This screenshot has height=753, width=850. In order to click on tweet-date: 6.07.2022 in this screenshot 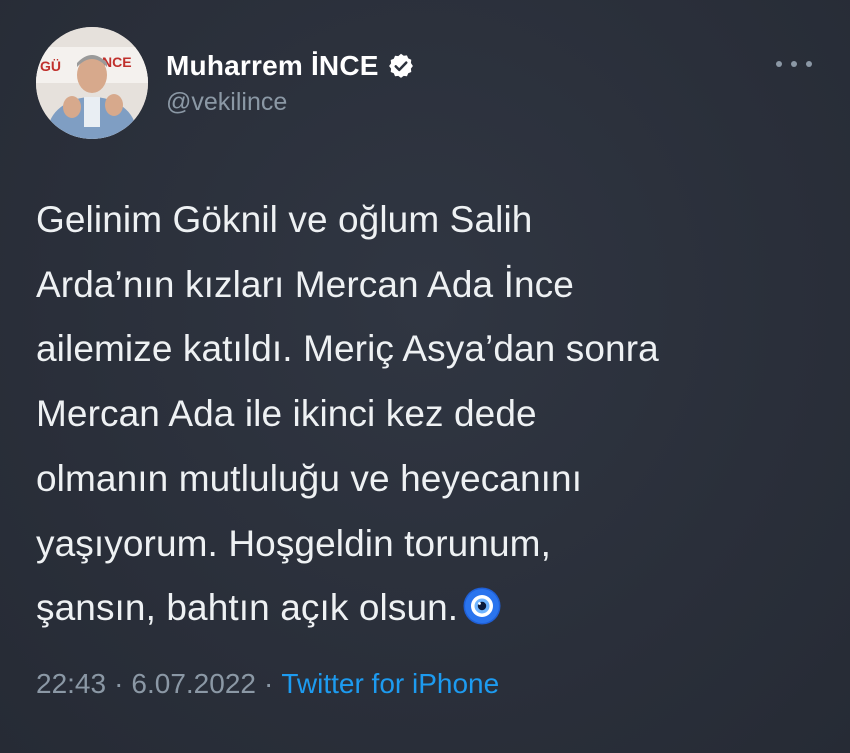, I will do `click(193, 683)`.